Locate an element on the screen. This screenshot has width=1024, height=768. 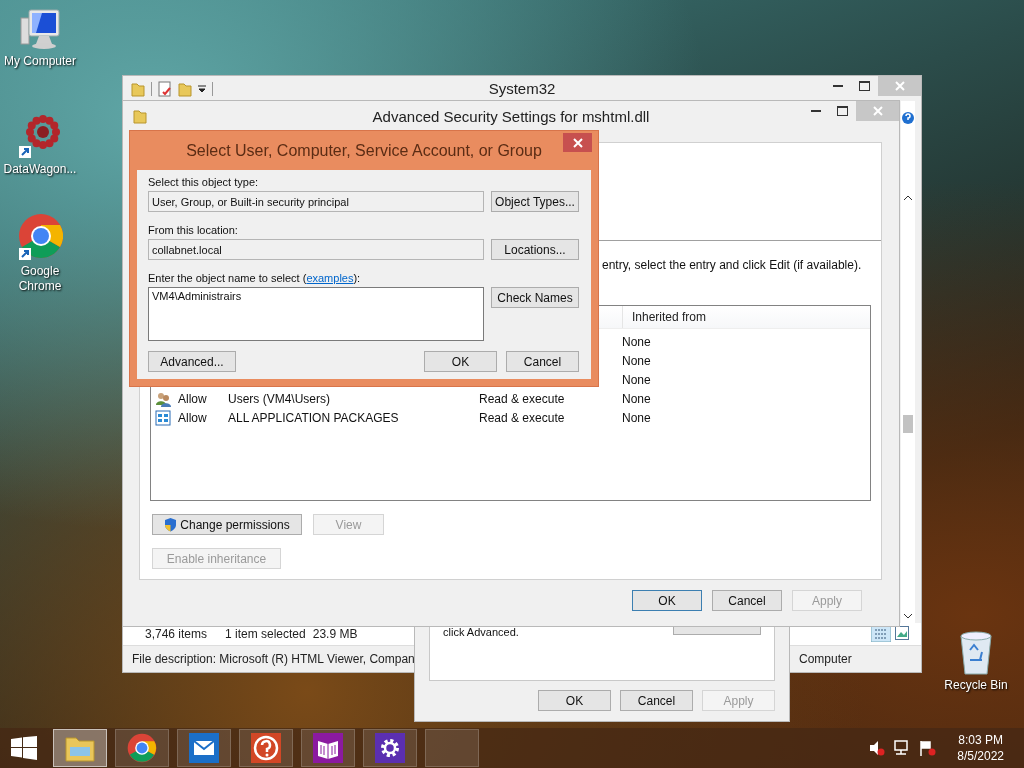
selection-status: 1 item selected is located at coordinates (265, 634).